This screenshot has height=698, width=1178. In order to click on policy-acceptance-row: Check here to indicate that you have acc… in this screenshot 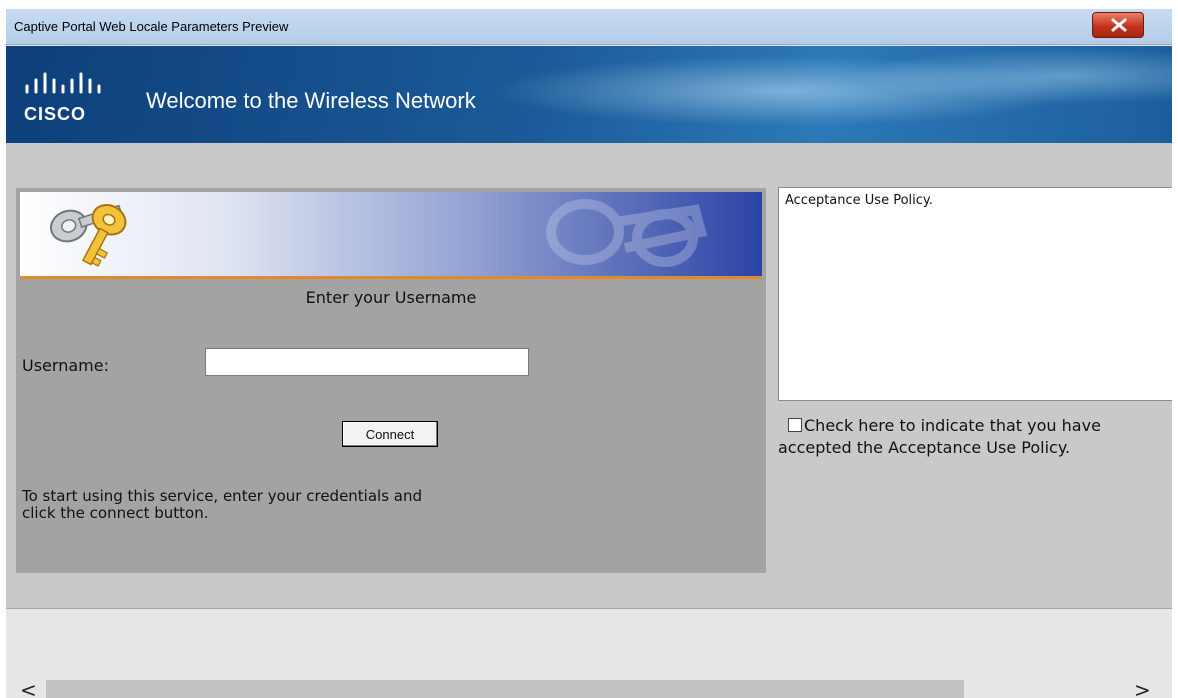, I will do `click(975, 437)`.